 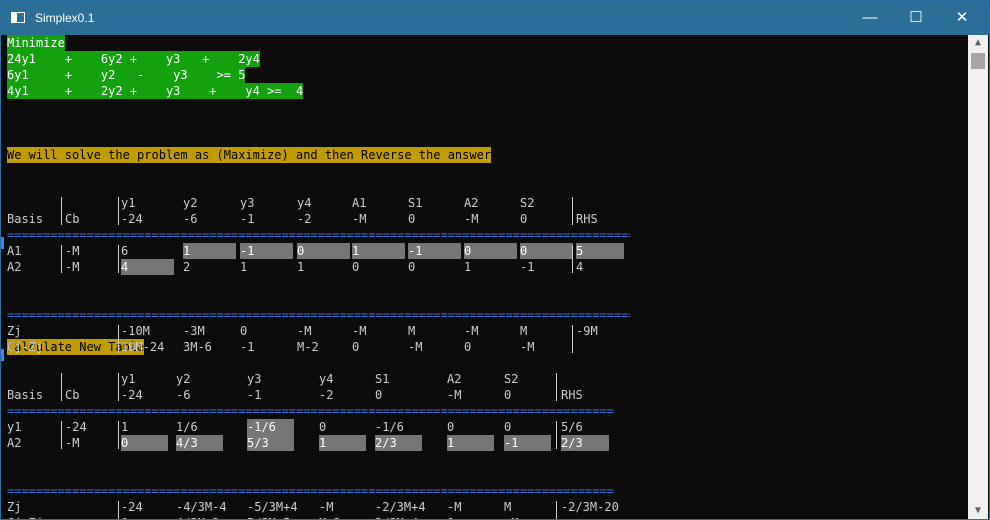 What do you see at coordinates (415, 203) in the screenshot?
I see `tableau-1-header-var: S1` at bounding box center [415, 203].